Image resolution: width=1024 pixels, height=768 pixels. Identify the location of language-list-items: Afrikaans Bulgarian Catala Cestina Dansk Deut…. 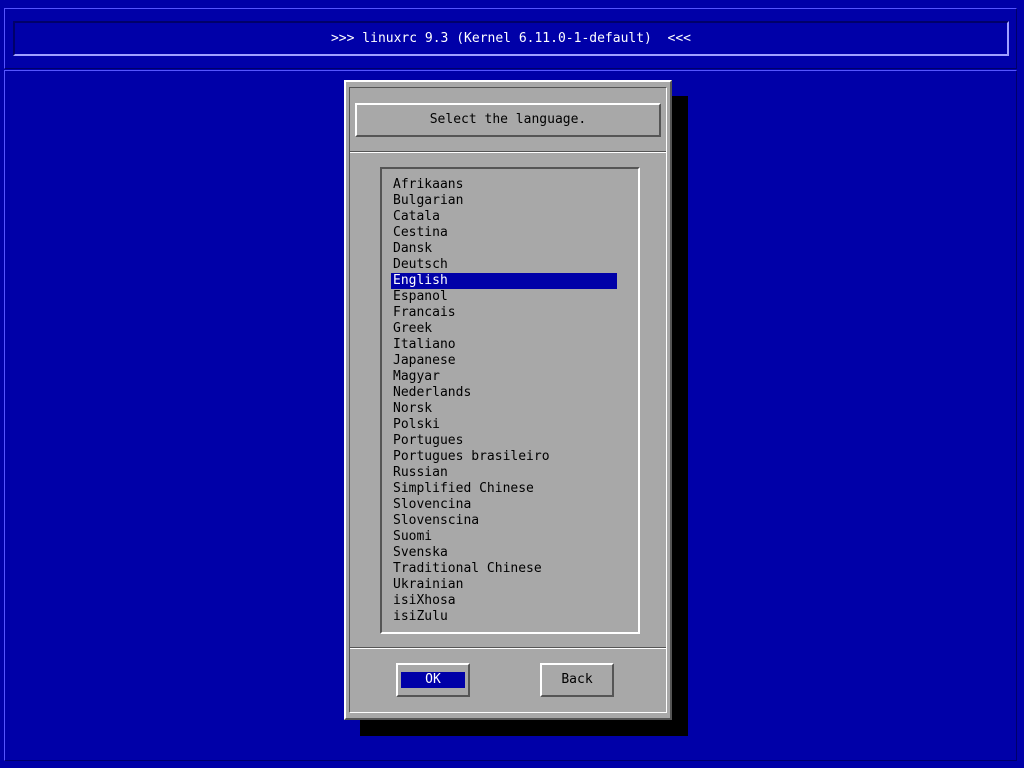
(504, 401).